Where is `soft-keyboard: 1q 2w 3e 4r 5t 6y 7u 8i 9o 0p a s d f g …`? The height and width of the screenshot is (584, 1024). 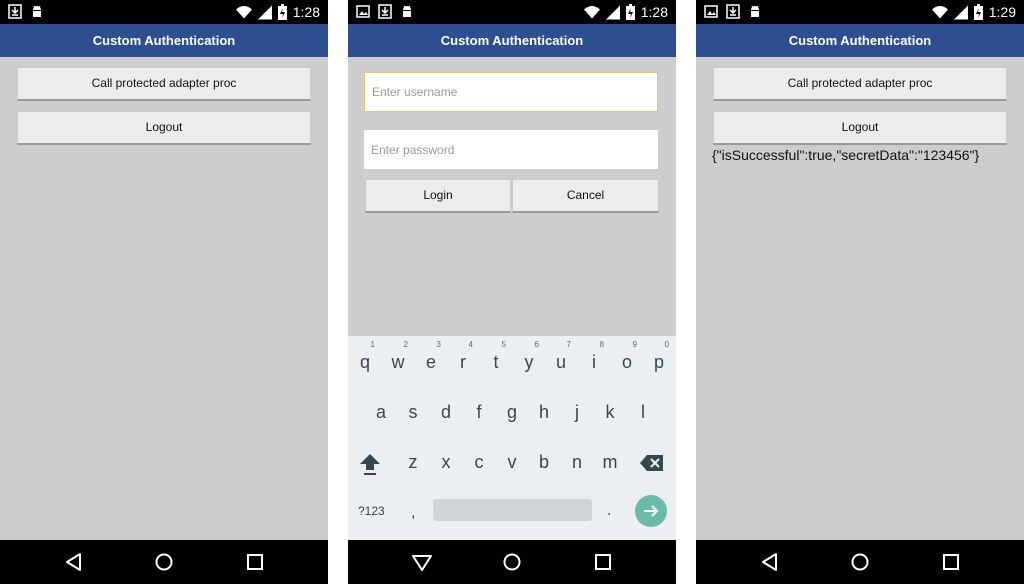 soft-keyboard: 1q 2w 3e 4r 5t 6y 7u 8i 9o 0p a s d f g … is located at coordinates (512, 438).